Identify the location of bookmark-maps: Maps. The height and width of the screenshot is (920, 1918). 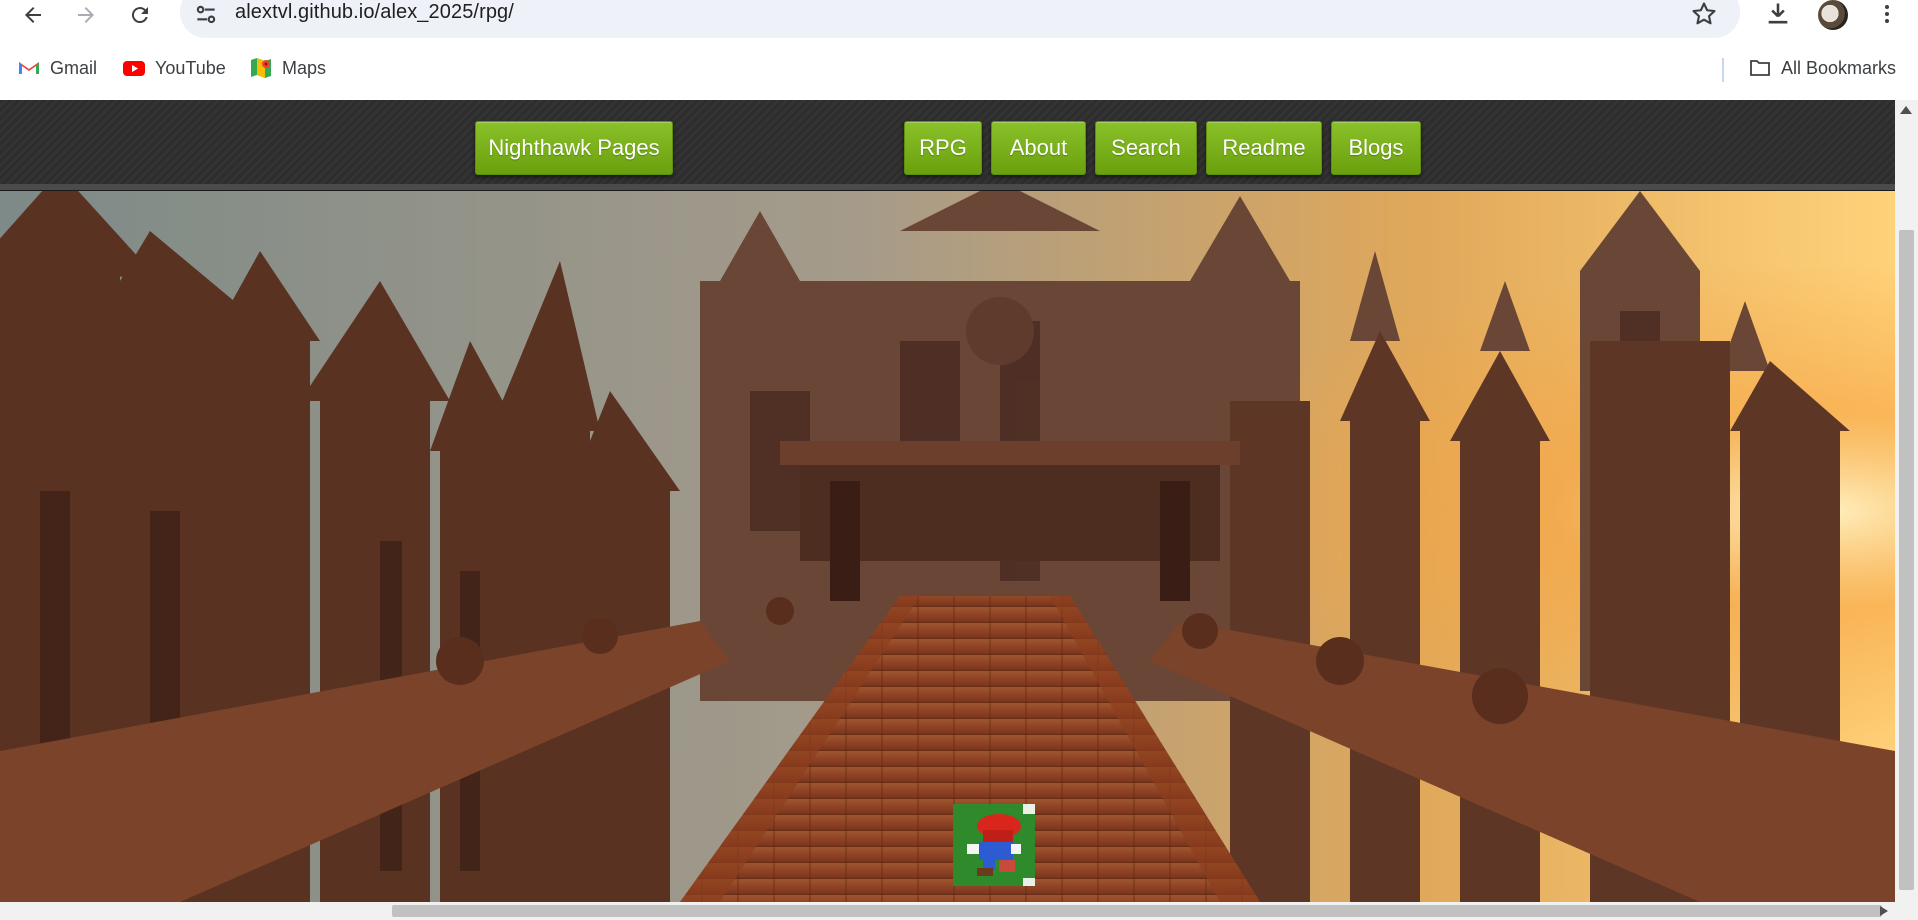
(287, 68).